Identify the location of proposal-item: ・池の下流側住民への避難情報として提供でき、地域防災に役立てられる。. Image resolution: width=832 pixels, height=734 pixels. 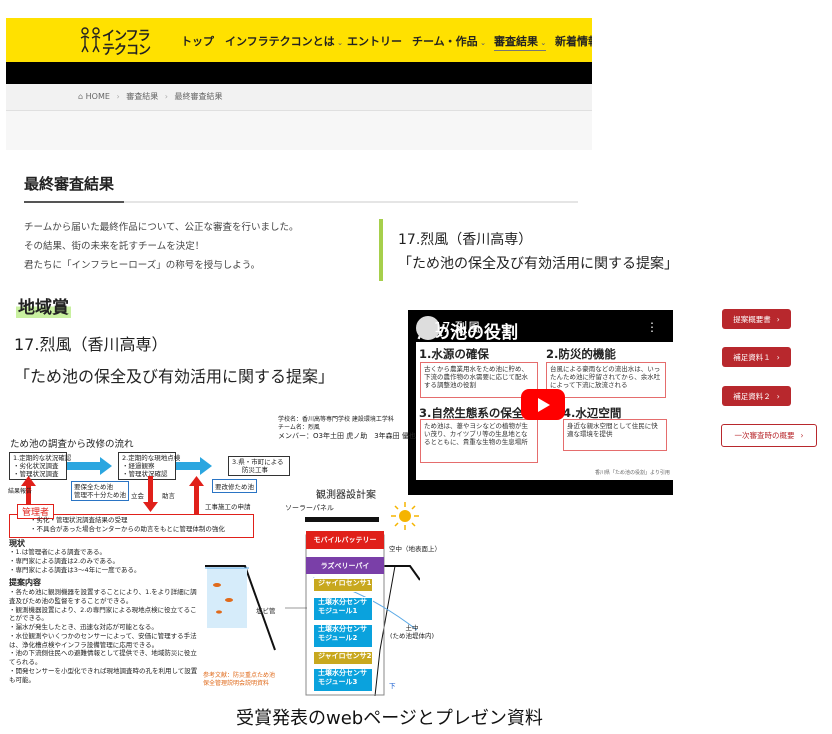
(103, 658).